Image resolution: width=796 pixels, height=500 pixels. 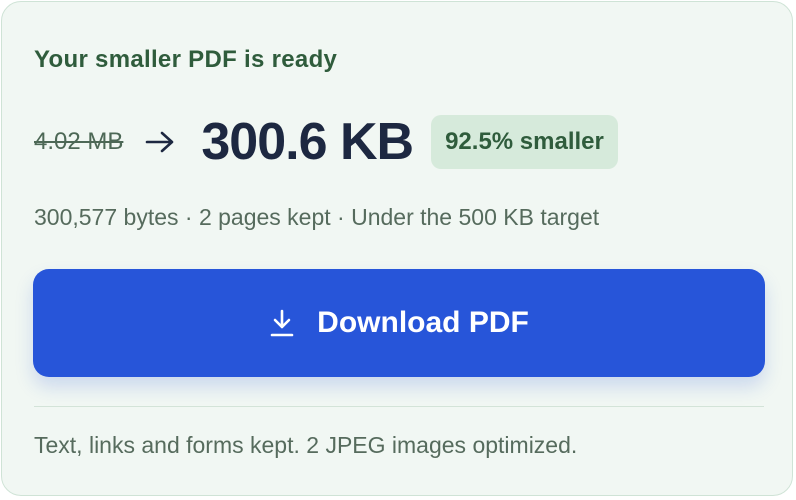 I want to click on arrow-right-icon, so click(x=160, y=142).